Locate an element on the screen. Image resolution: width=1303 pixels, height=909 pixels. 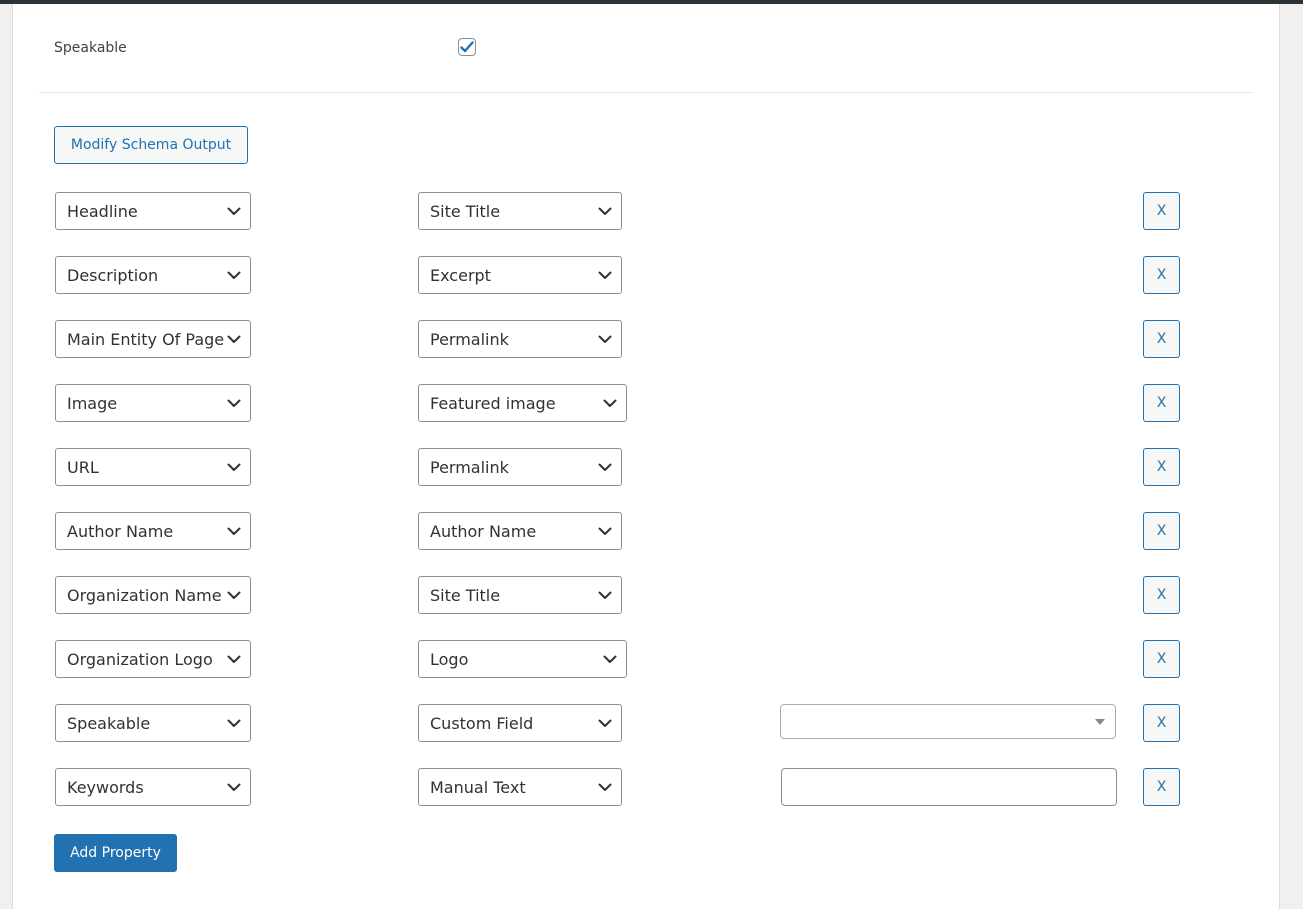
caret-down-icon is located at coordinates (1100, 722).